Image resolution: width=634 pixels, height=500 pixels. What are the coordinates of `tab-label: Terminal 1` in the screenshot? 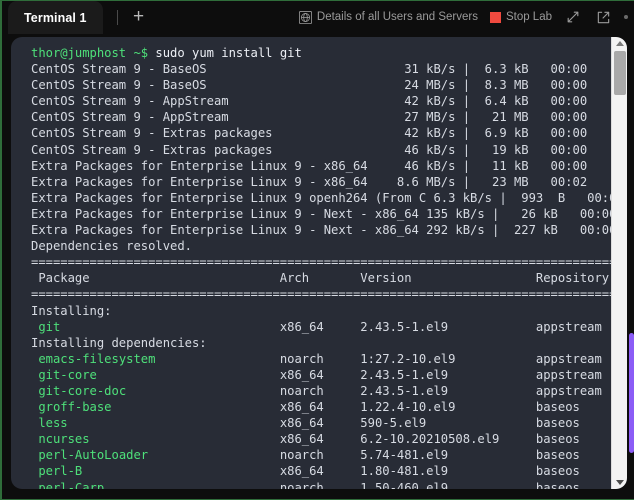 It's located at (55, 17).